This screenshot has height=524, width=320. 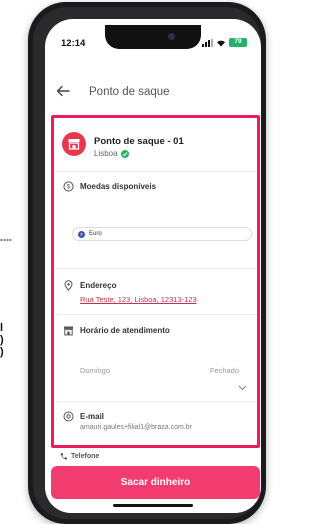 I want to click on signal-icon, so click(x=207, y=42).